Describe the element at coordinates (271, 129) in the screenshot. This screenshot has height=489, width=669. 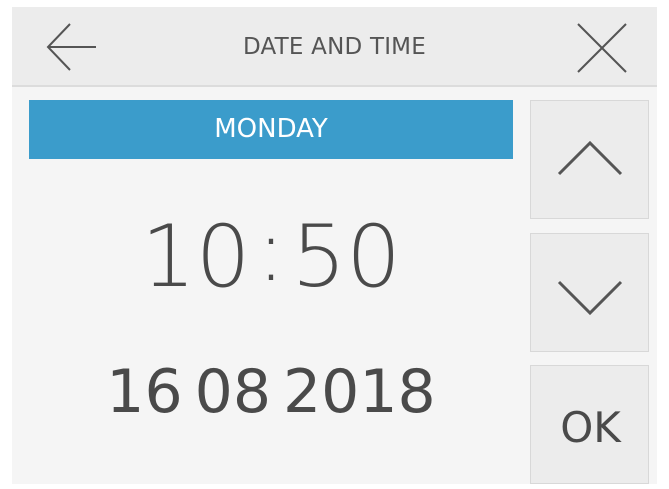
I see `day-of-week-selector: MONDAY` at that location.